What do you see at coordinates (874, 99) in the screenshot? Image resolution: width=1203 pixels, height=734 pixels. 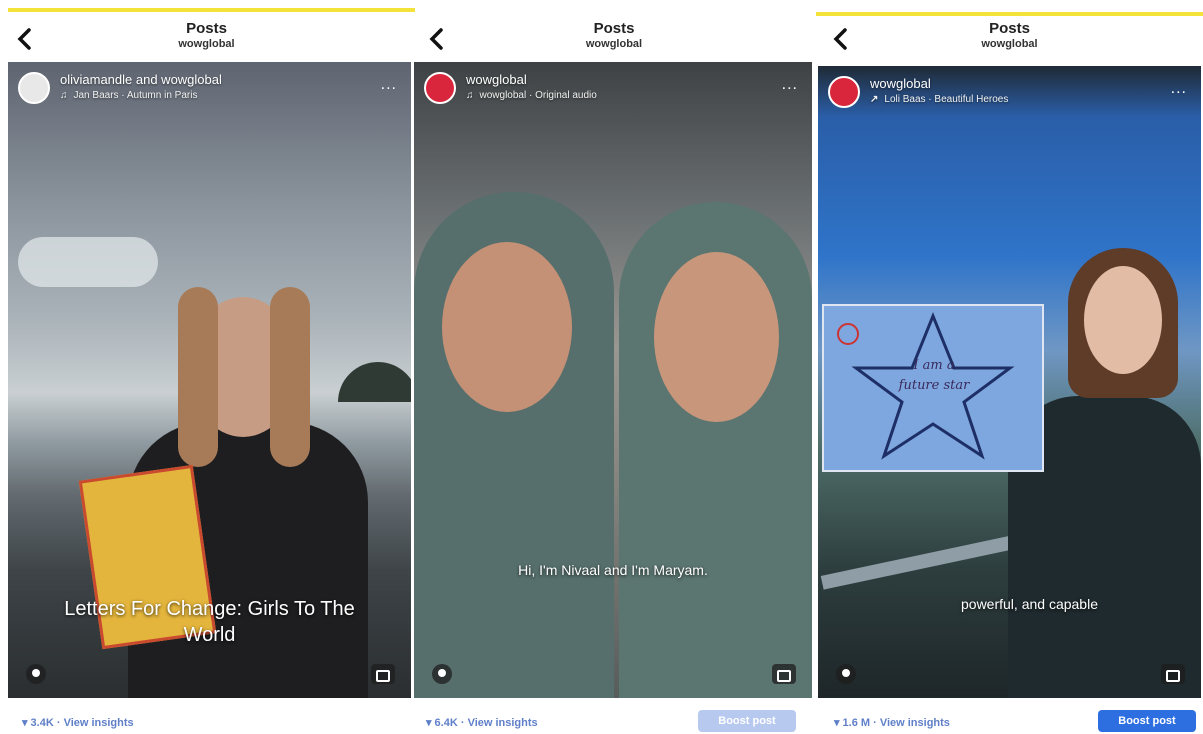 I see `trend-icon: ↗` at bounding box center [874, 99].